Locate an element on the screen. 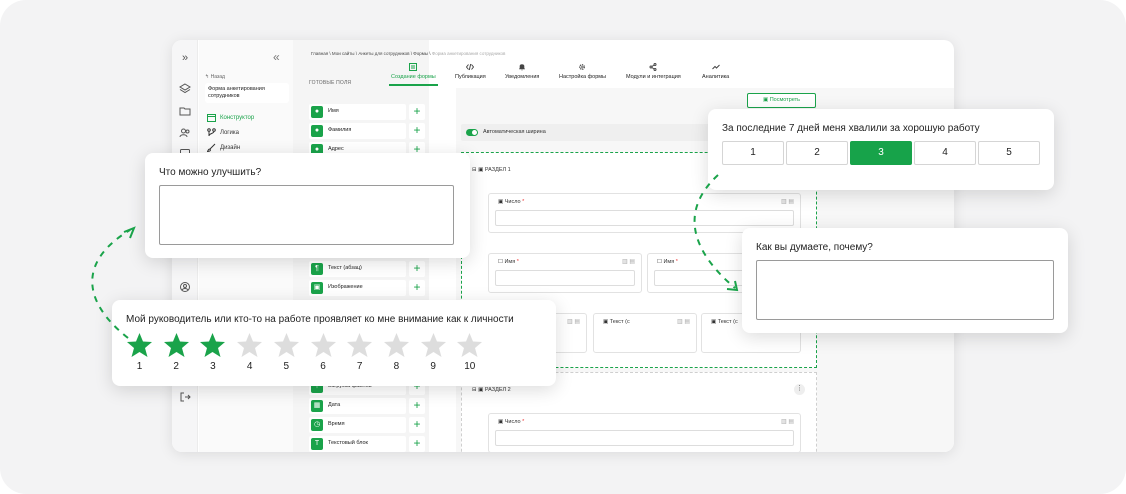 This screenshot has height=494, width=1126. field-card-number: ▣ Число * ▥ ▤ is located at coordinates (644, 213).